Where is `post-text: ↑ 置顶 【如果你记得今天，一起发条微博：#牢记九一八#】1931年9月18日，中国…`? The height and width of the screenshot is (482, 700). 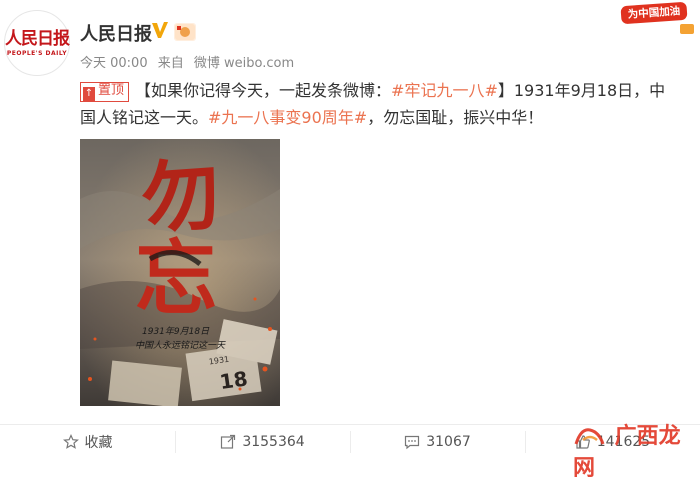 post-text: ↑ 置顶 【如果你记得今天，一起发条微博：#牢记九一八#】1931年9月18日，中国… is located at coordinates (380, 104).